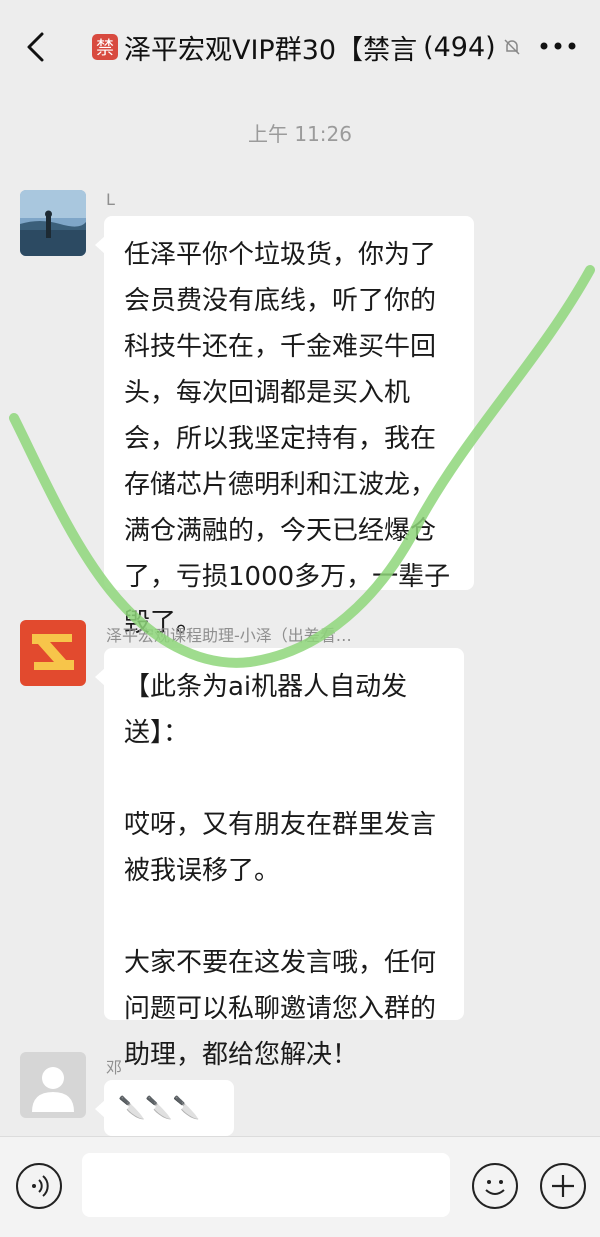 This screenshot has width=600, height=1237. Describe the element at coordinates (280, 485) in the screenshot. I see `message-text: 存储芯片德明利和江波龙，` at that location.